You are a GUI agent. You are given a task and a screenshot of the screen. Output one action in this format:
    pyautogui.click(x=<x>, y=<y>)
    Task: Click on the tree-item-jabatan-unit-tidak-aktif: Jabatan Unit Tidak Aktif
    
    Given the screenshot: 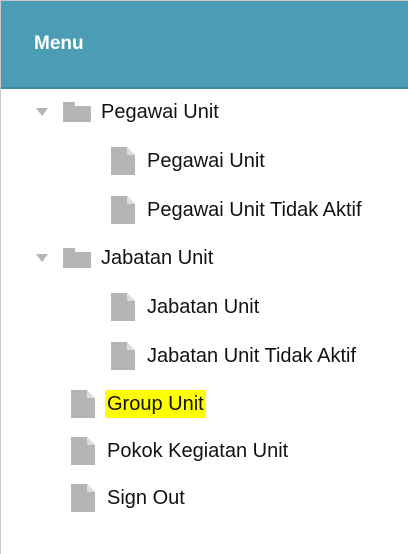 What is the action you would take?
    pyautogui.click(x=234, y=356)
    